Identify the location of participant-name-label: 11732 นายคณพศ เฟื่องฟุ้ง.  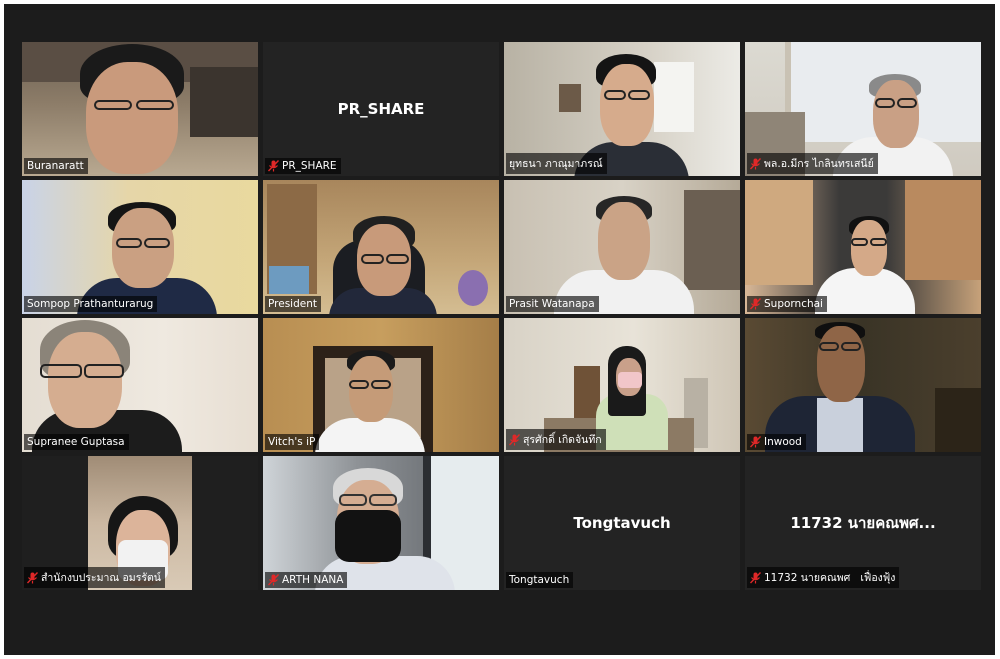
(823, 577).